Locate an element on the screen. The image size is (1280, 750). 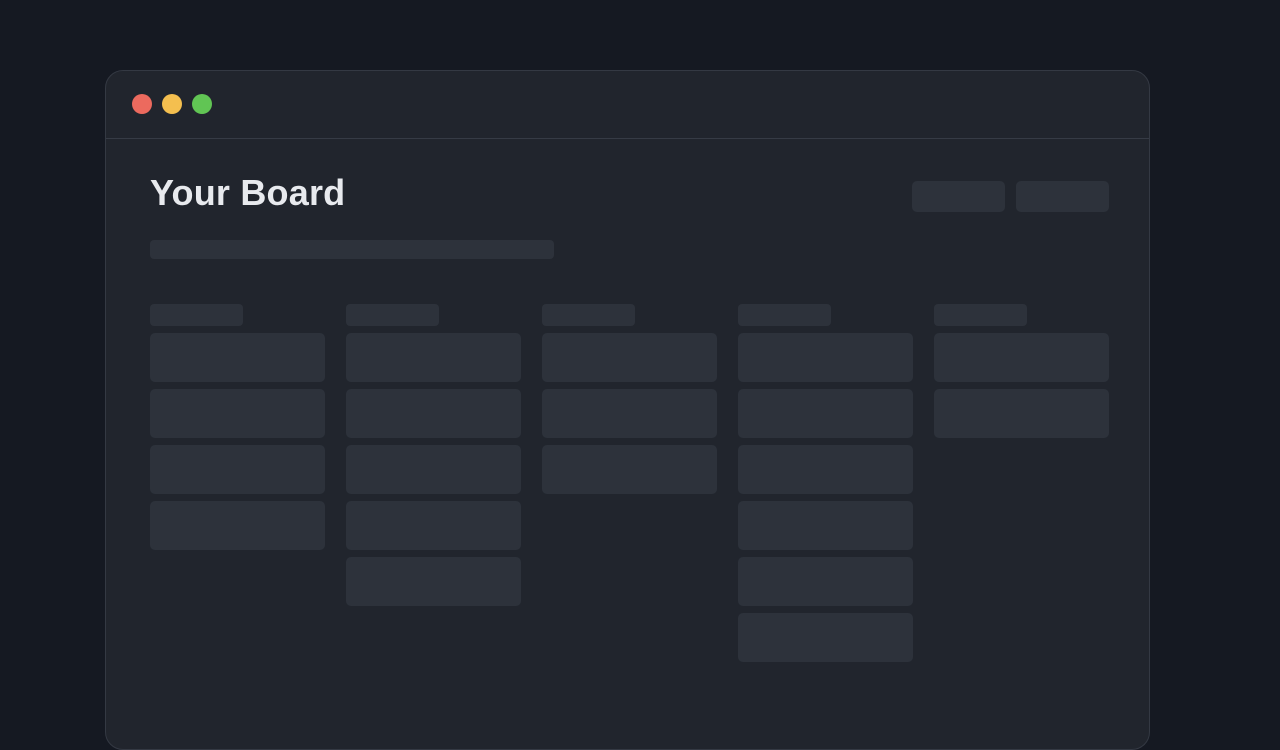
zoom-window-button is located at coordinates (202, 104).